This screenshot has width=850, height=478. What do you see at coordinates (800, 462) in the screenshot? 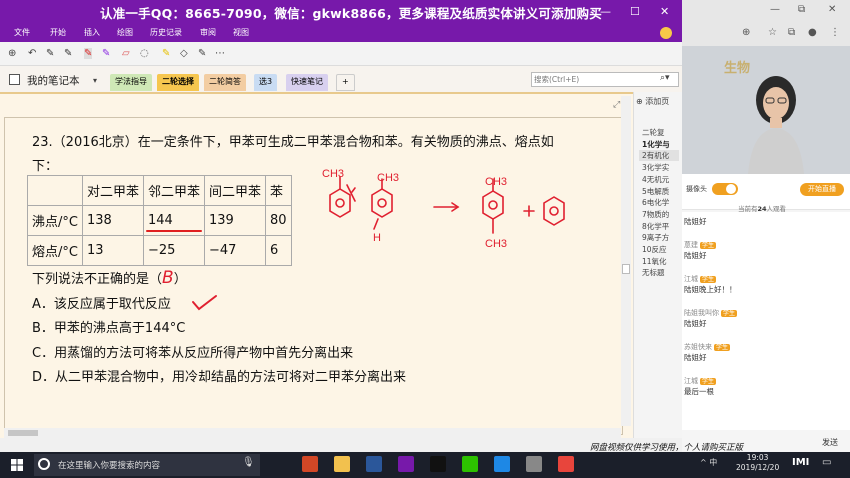
I see `notification-logo-icon: IMI` at bounding box center [800, 462].